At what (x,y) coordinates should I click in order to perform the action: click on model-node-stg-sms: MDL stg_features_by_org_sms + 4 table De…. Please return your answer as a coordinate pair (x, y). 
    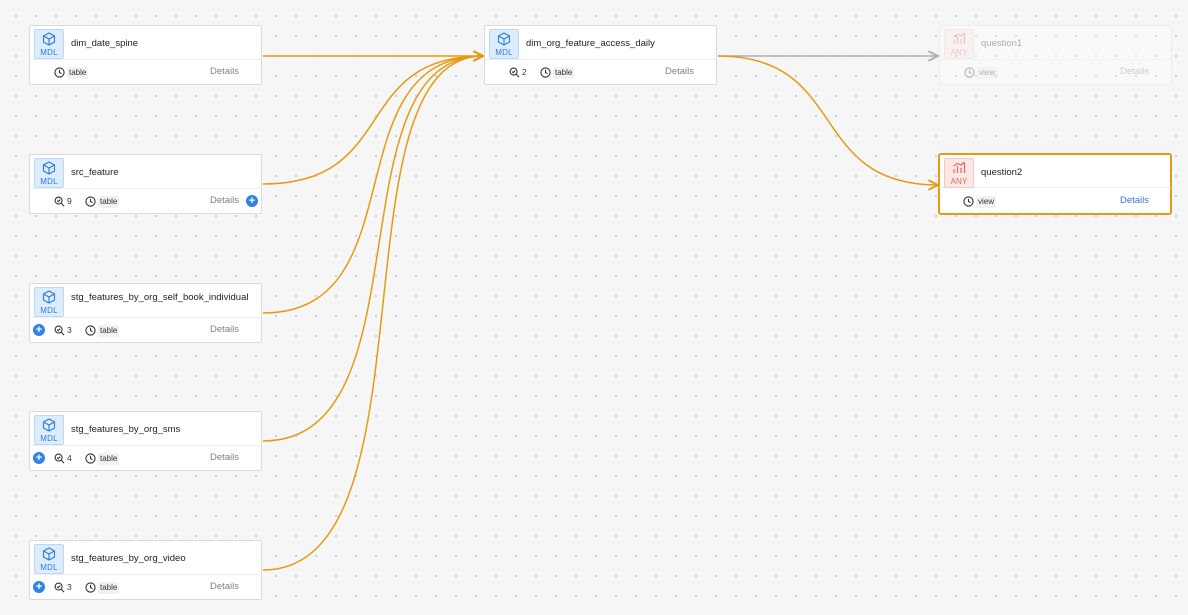
    Looking at the image, I should click on (145, 441).